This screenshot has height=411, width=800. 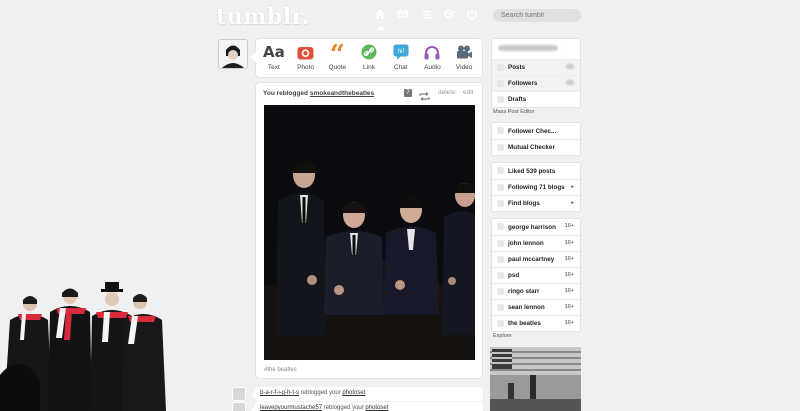 What do you see at coordinates (447, 92) in the screenshot?
I see `delete-button: delete` at bounding box center [447, 92].